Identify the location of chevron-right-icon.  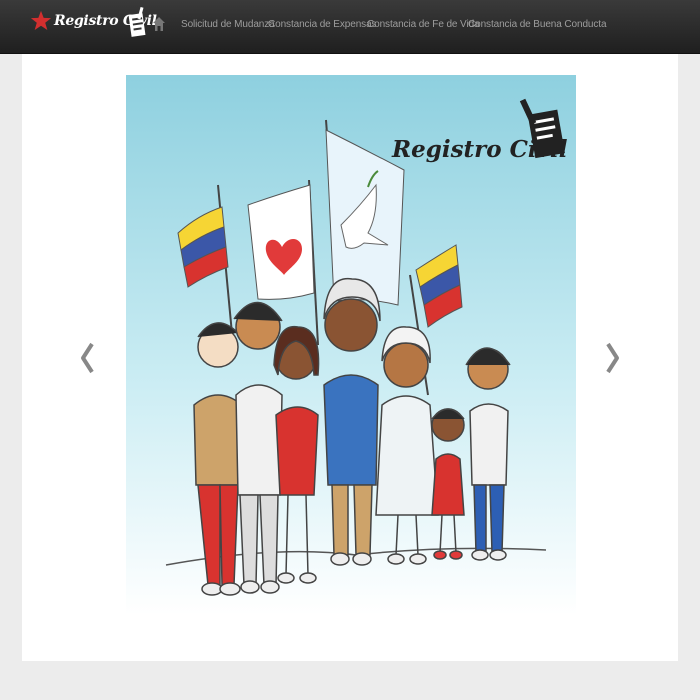
(612, 358).